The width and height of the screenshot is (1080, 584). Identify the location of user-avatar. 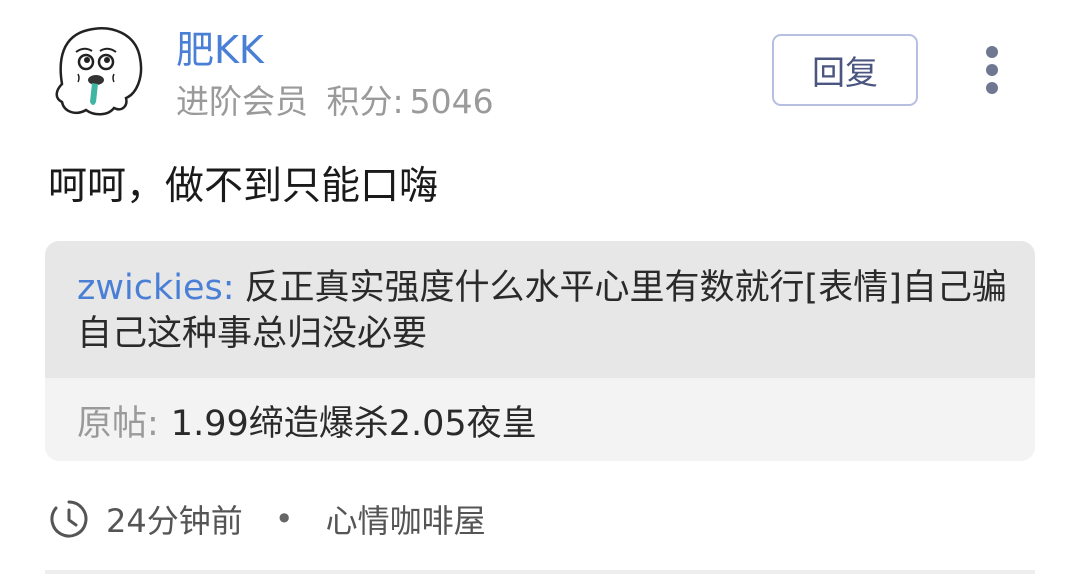
(99, 71).